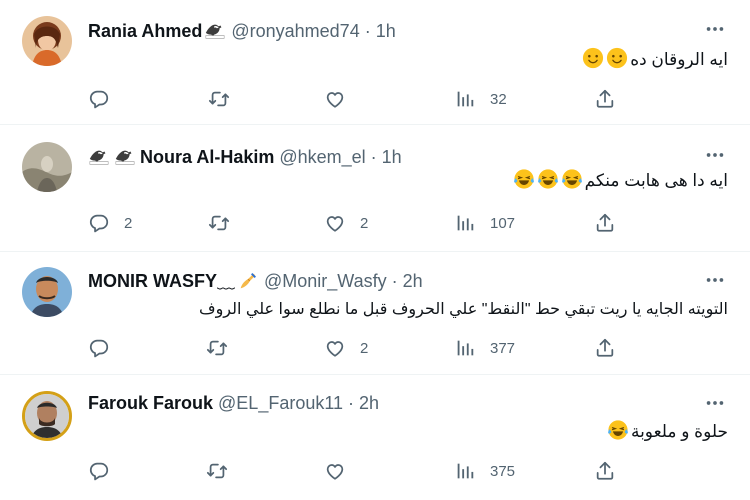  I want to click on tweet-actions: 2 377, so click(354, 348).